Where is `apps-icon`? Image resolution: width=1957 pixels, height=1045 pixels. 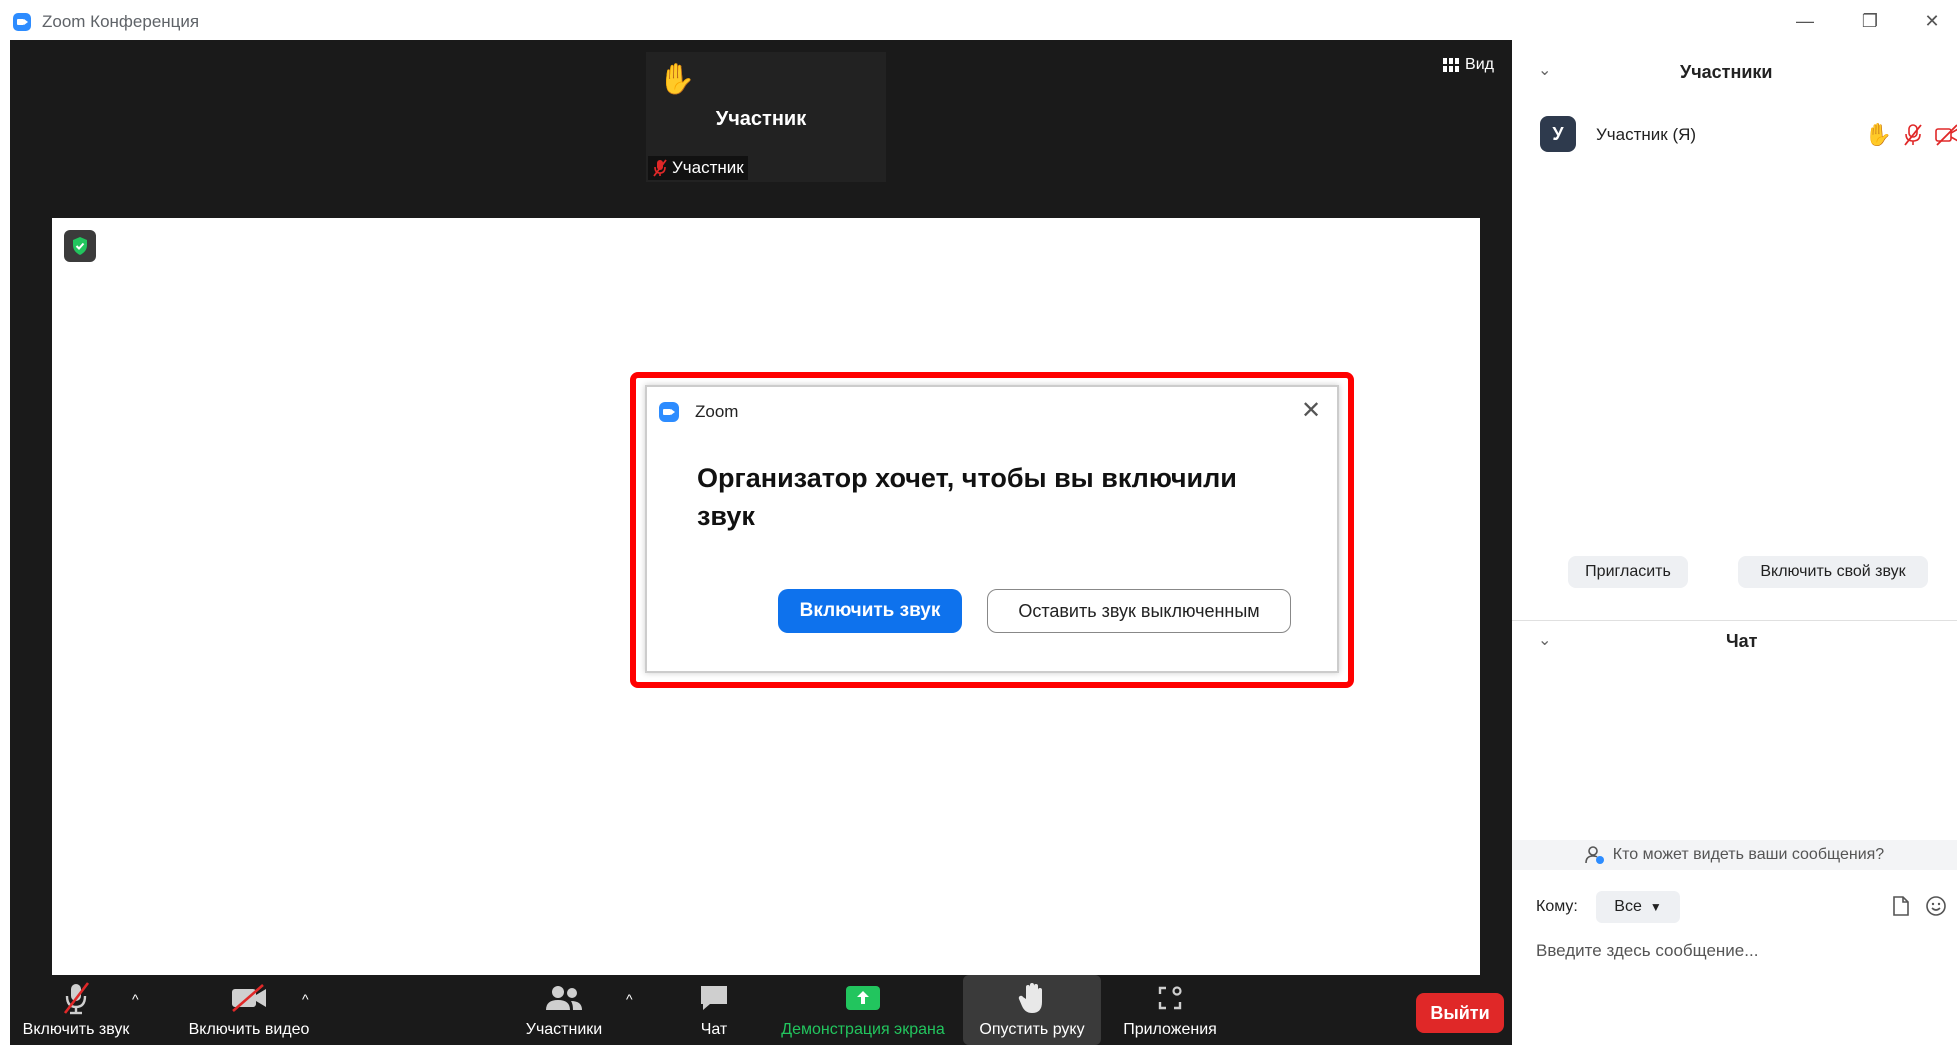 apps-icon is located at coordinates (1170, 998).